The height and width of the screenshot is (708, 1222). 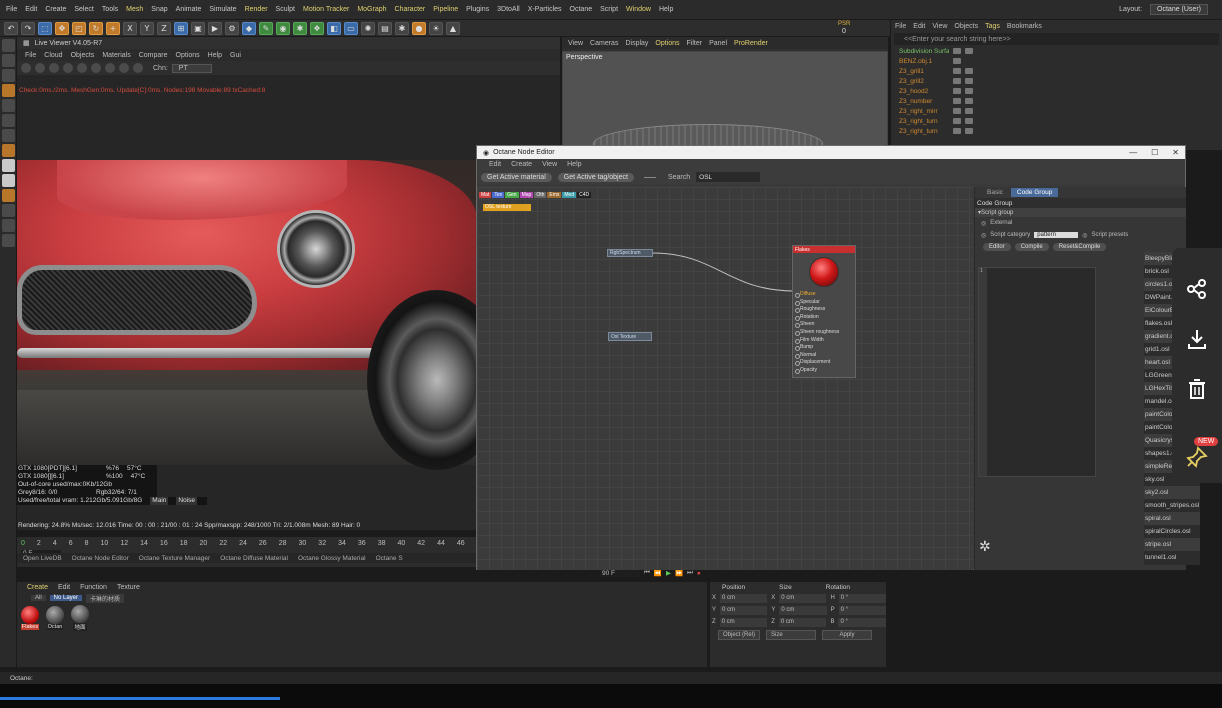 I want to click on scene-icon: ◧, so click(x=334, y=28).